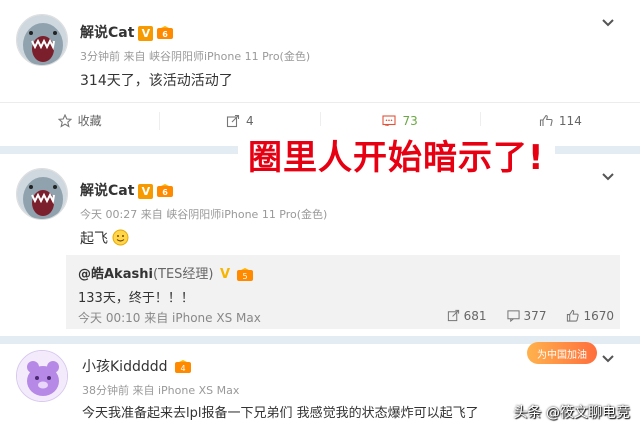  What do you see at coordinates (453, 315) in the screenshot?
I see `repost-icon` at bounding box center [453, 315].